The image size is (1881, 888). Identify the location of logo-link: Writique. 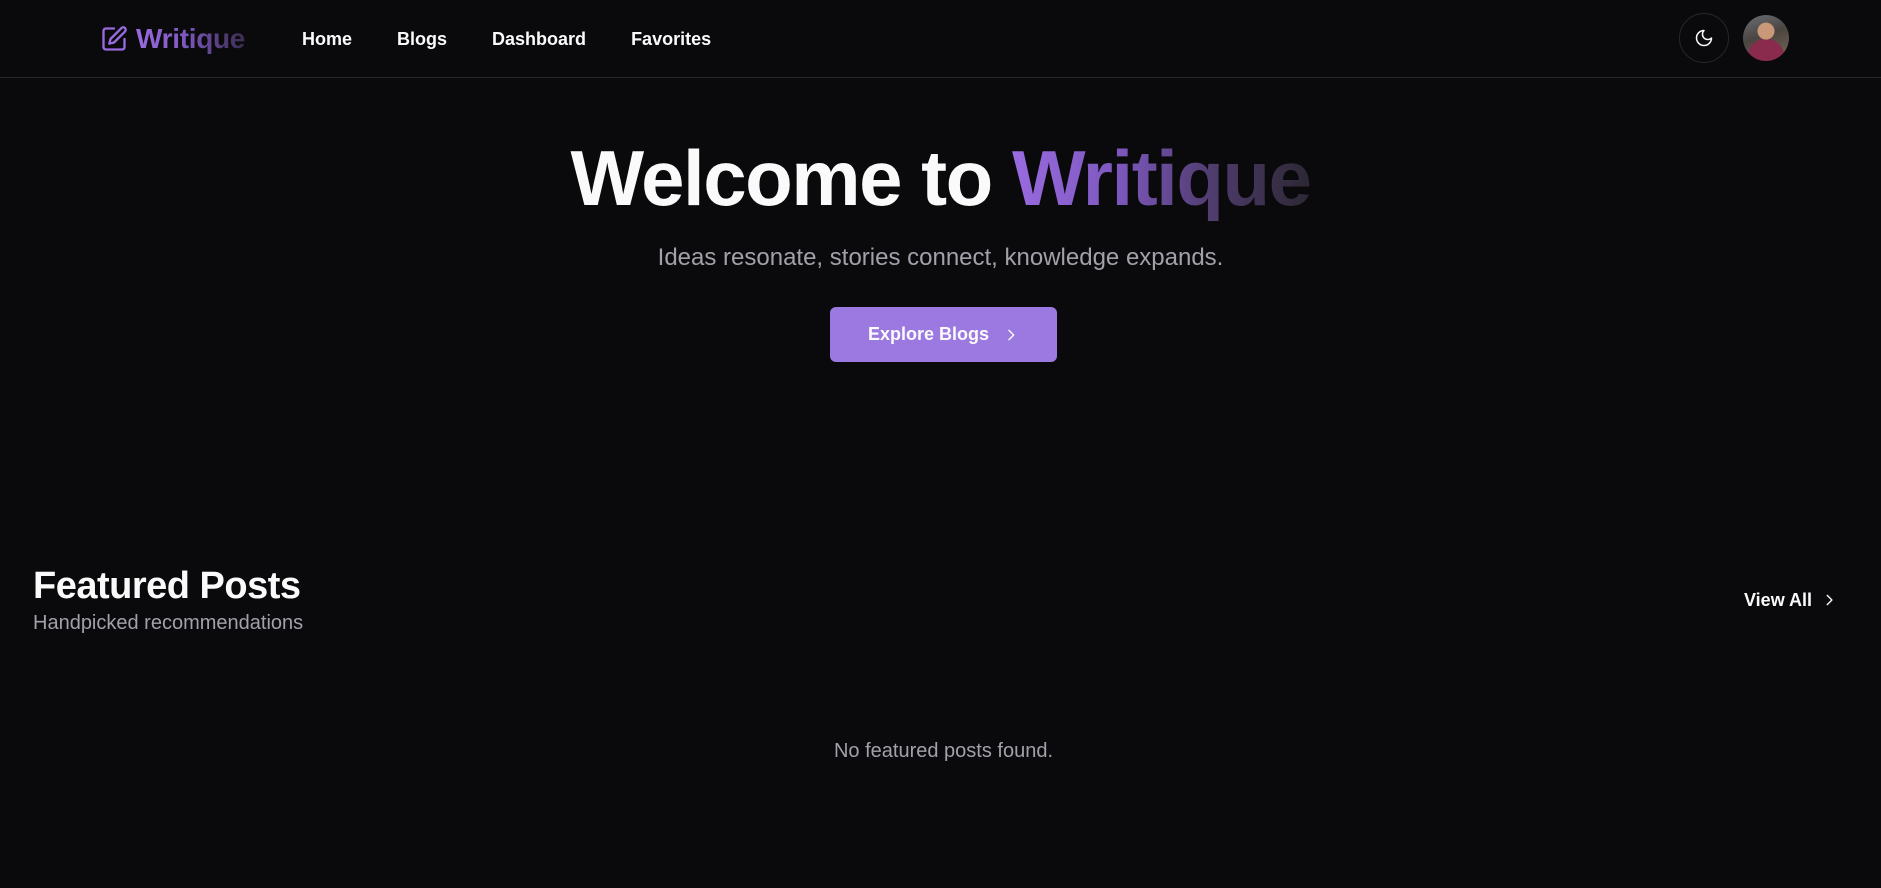
(172, 39).